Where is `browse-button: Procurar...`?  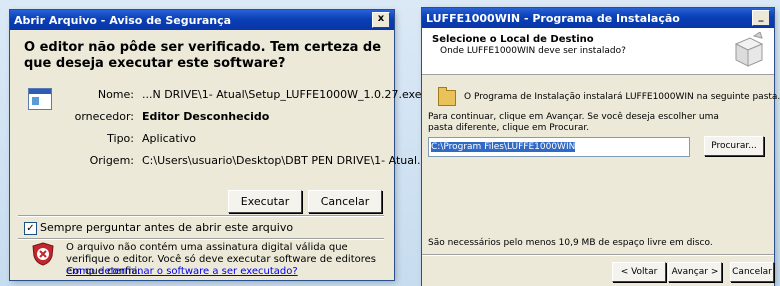 browse-button: Procurar... is located at coordinates (734, 146).